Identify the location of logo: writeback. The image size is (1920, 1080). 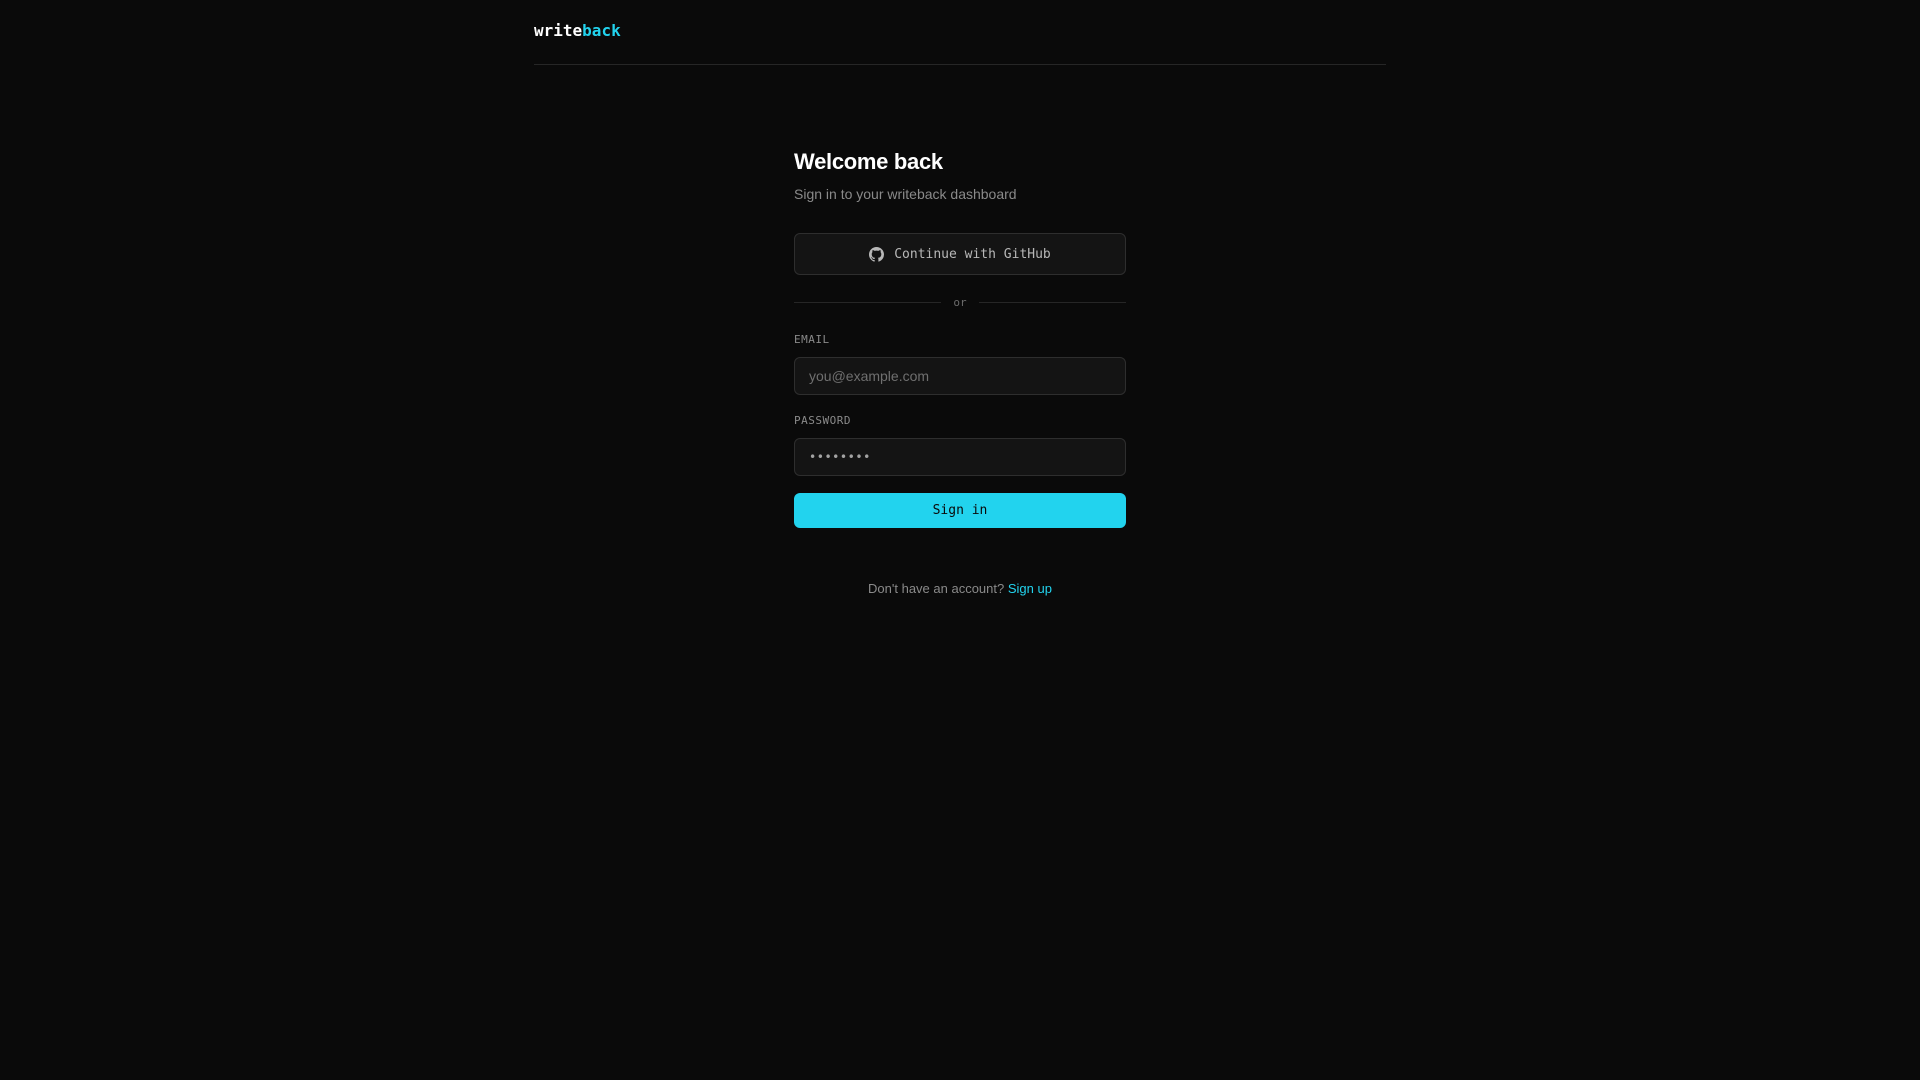
(577, 31).